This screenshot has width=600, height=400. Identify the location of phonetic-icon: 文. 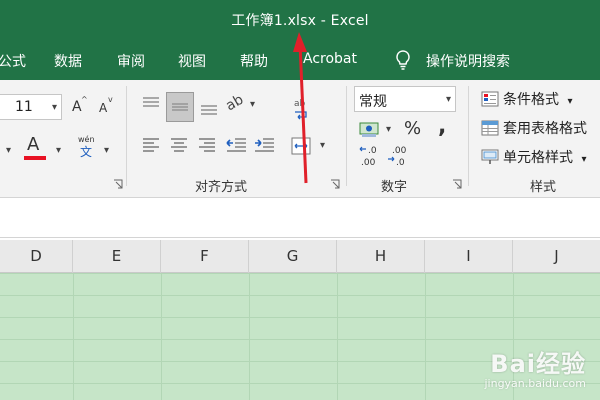
(86, 152).